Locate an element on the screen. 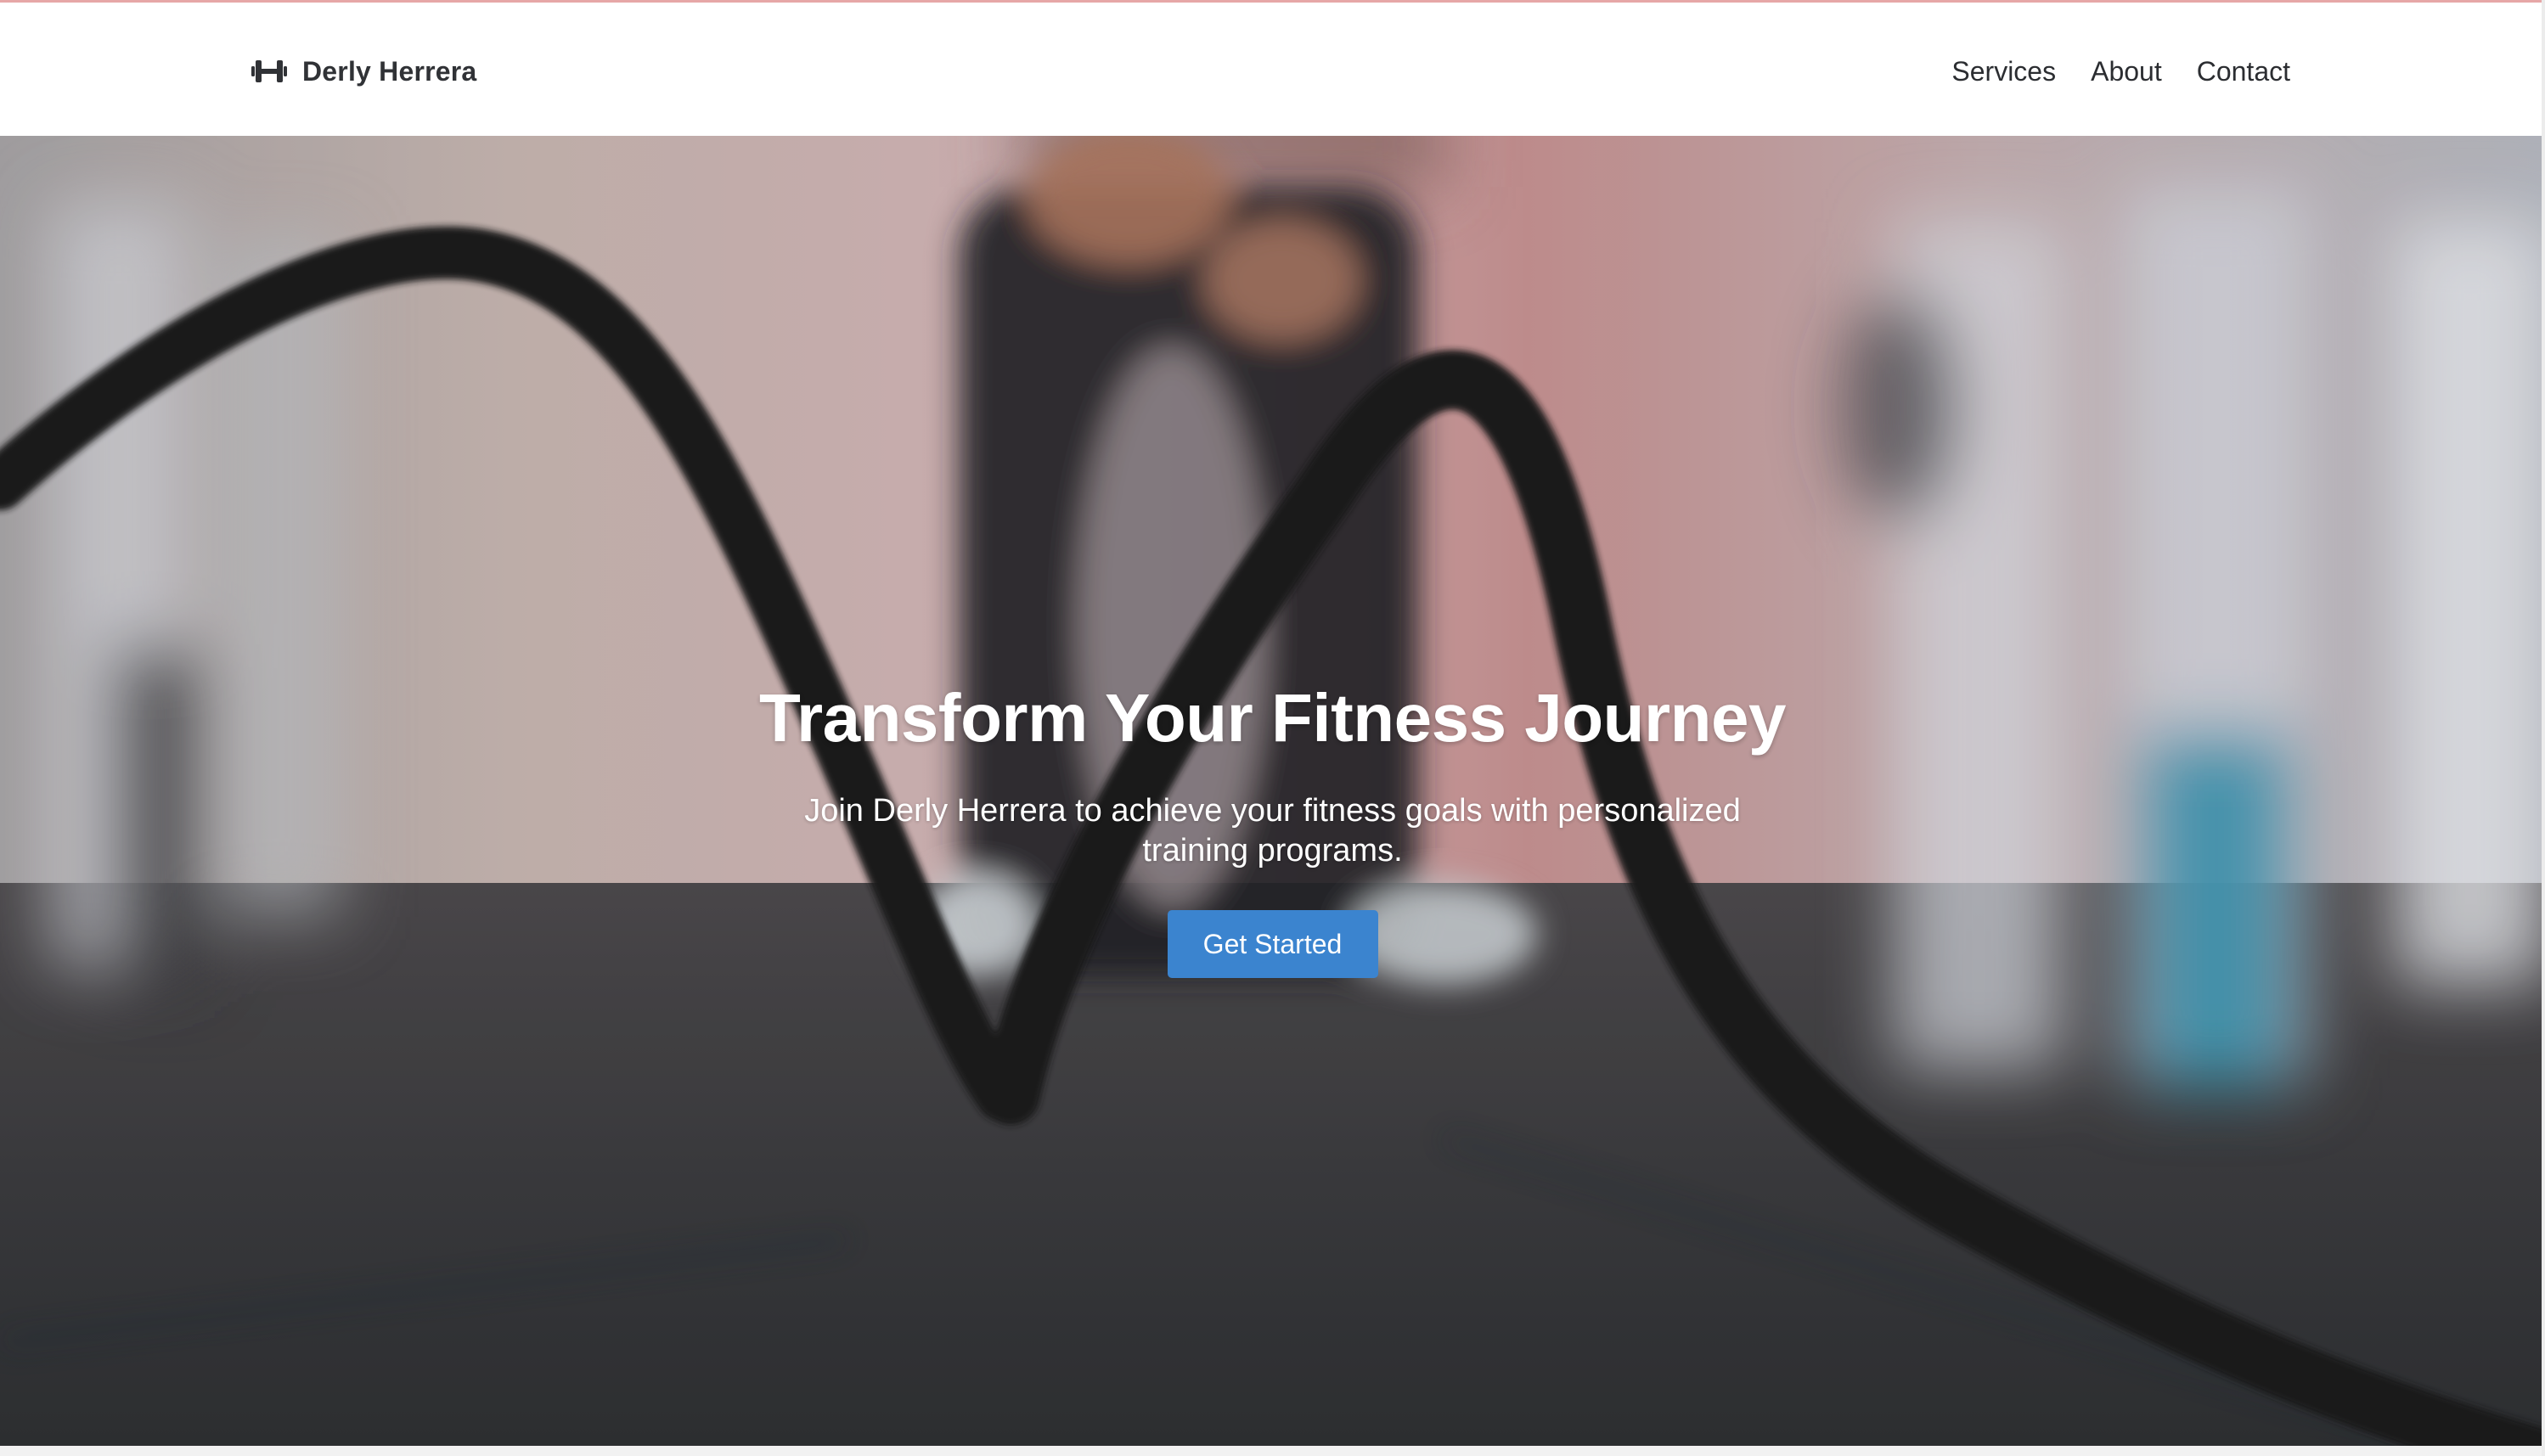 This screenshot has width=2545, height=1456. hero-title: Transform Your Fitness Journey is located at coordinates (1272, 718).